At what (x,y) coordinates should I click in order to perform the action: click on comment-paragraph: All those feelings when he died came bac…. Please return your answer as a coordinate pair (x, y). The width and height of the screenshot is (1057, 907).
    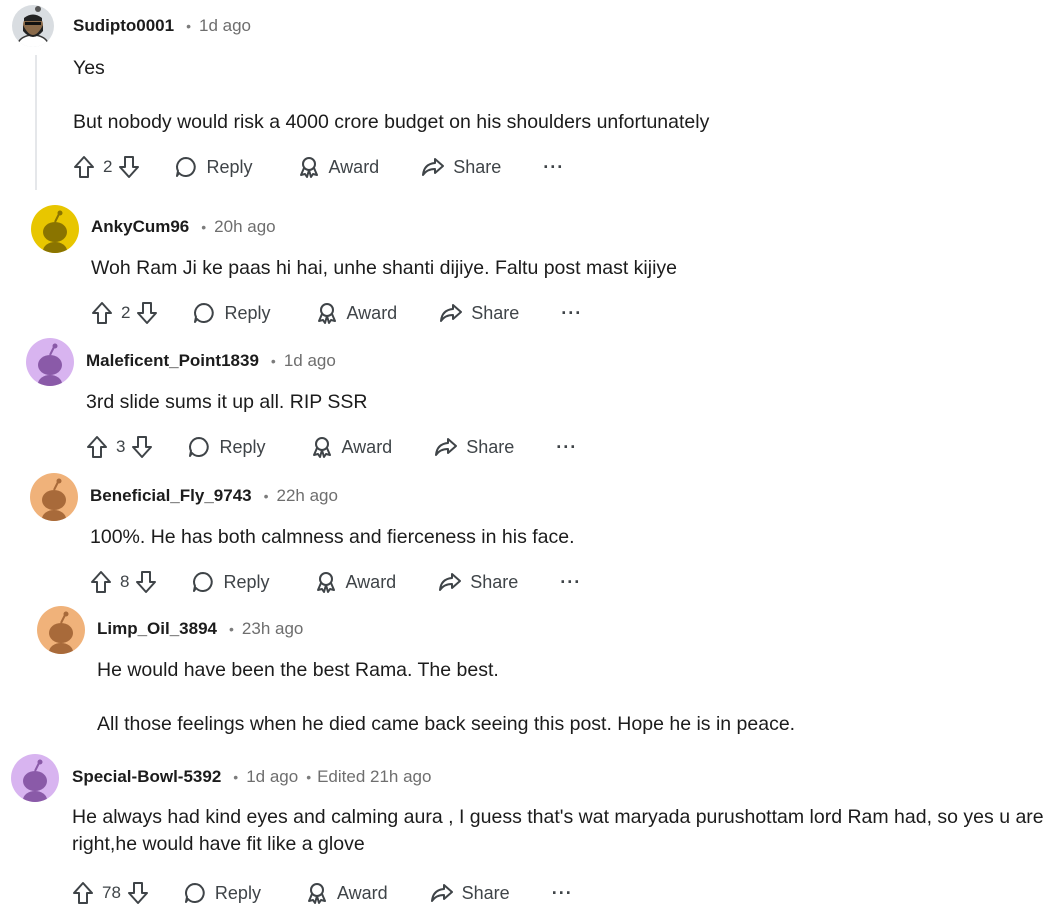
    Looking at the image, I should click on (446, 724).